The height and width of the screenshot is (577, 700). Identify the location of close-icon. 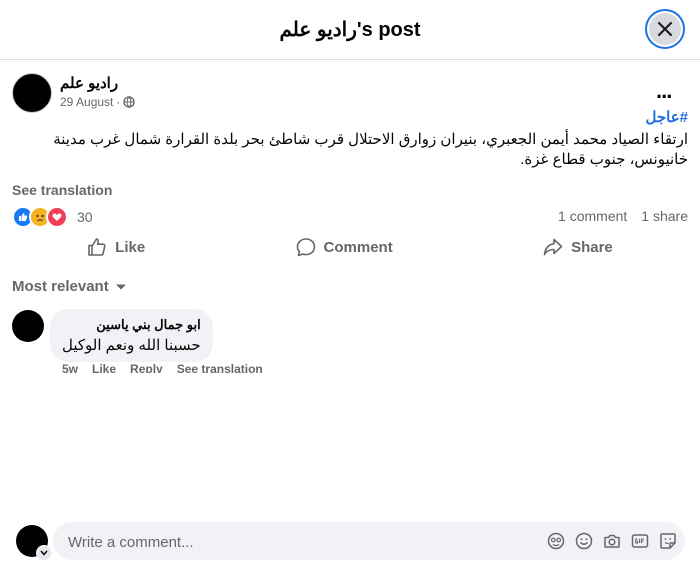
(665, 29).